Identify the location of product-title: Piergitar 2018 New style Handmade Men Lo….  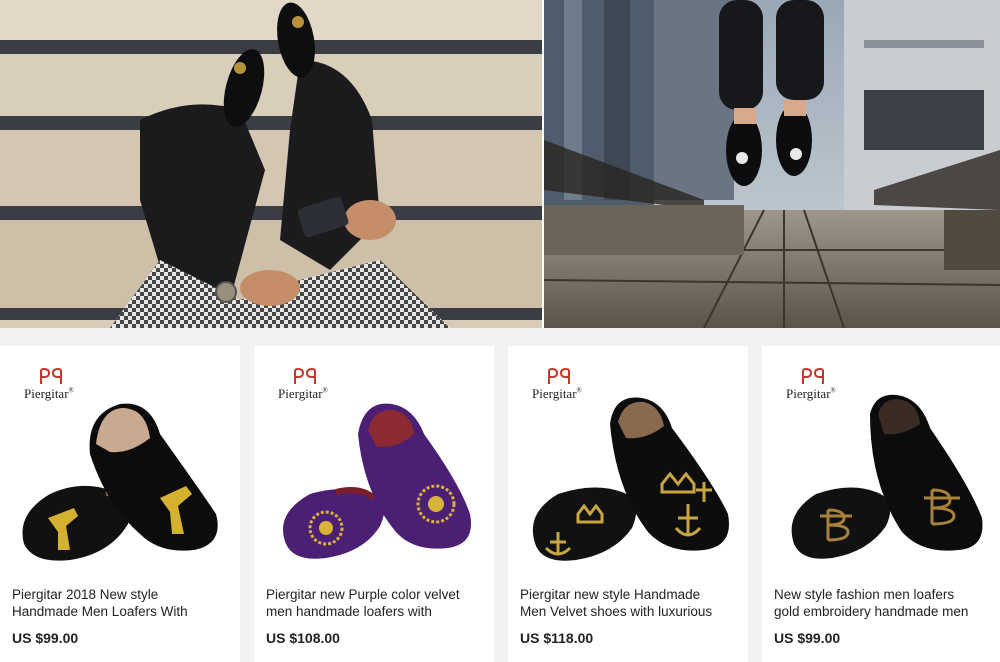
(123, 603).